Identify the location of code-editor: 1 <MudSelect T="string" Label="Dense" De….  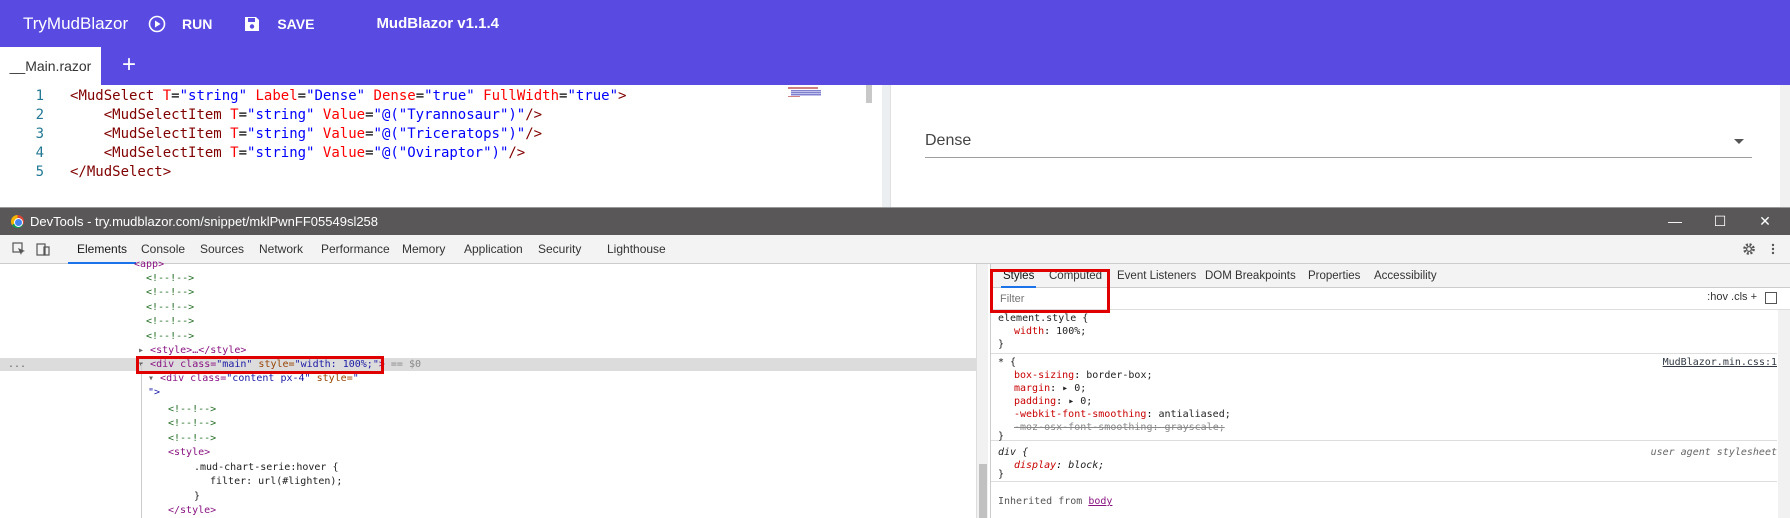
(440, 146).